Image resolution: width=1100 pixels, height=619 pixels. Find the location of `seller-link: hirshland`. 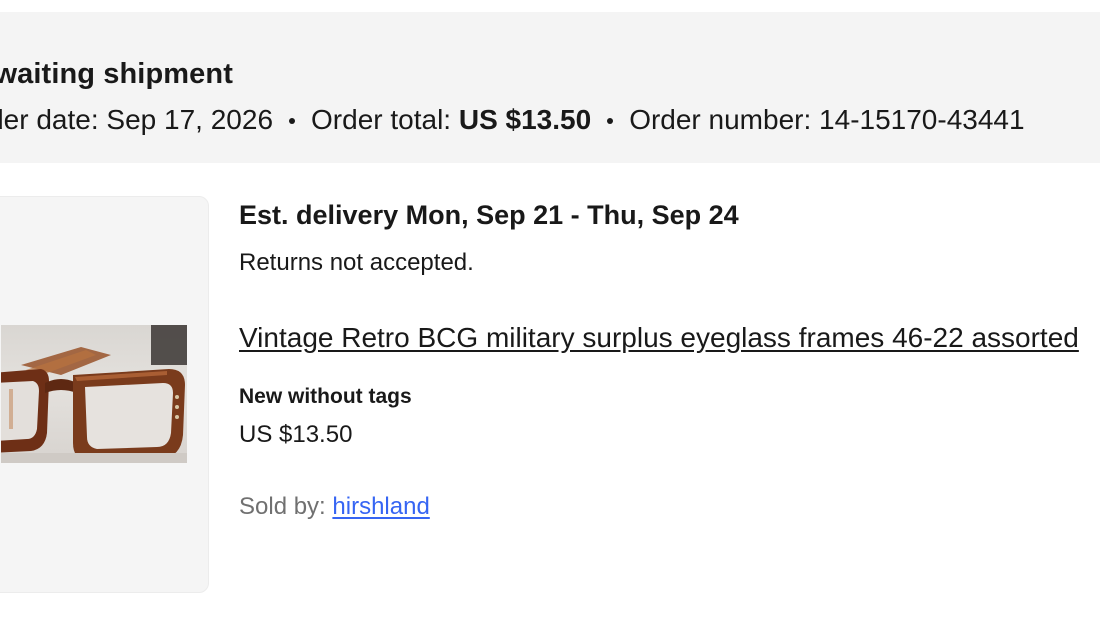

seller-link: hirshland is located at coordinates (380, 506).